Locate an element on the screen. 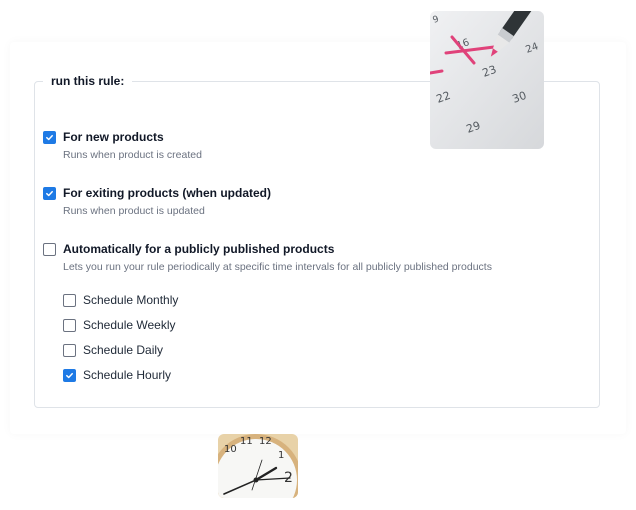  schedule-weekly-option: Schedule Weekly is located at coordinates (119, 325).